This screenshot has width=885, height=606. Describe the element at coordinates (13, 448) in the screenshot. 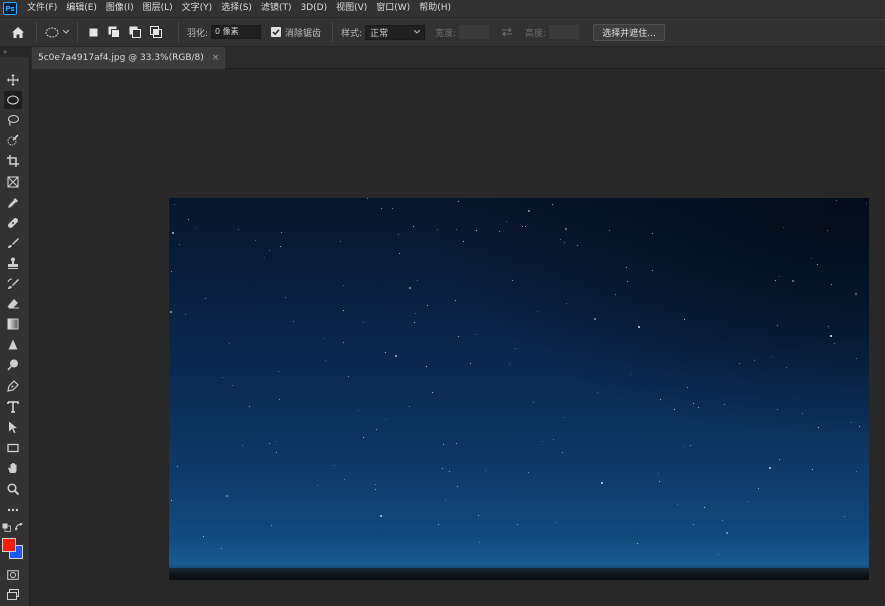

I see `rectangle-tool` at that location.